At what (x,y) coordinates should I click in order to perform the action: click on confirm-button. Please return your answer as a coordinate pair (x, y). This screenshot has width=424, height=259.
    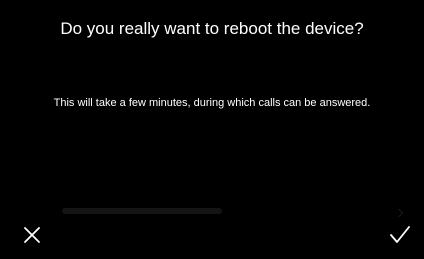
    Looking at the image, I should click on (400, 235).